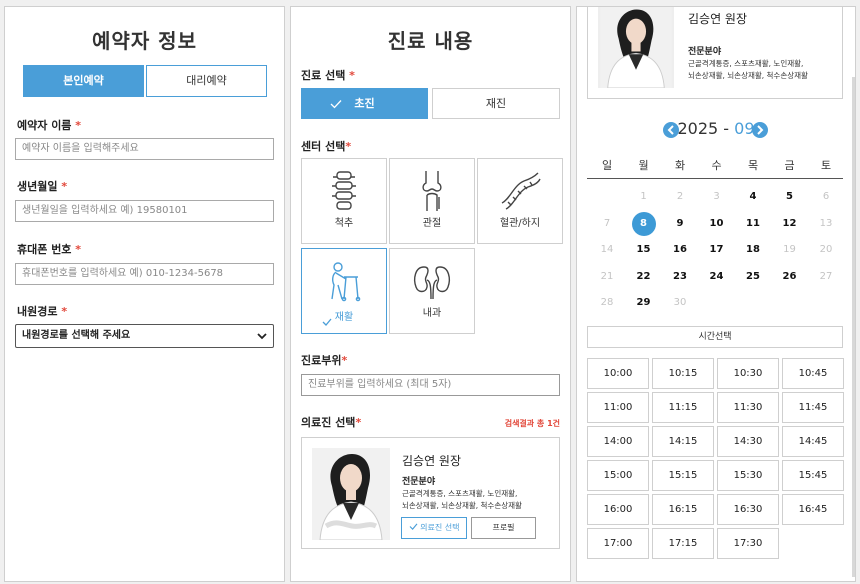  Describe the element at coordinates (346, 282) in the screenshot. I see `walker-rehab-icon` at that location.